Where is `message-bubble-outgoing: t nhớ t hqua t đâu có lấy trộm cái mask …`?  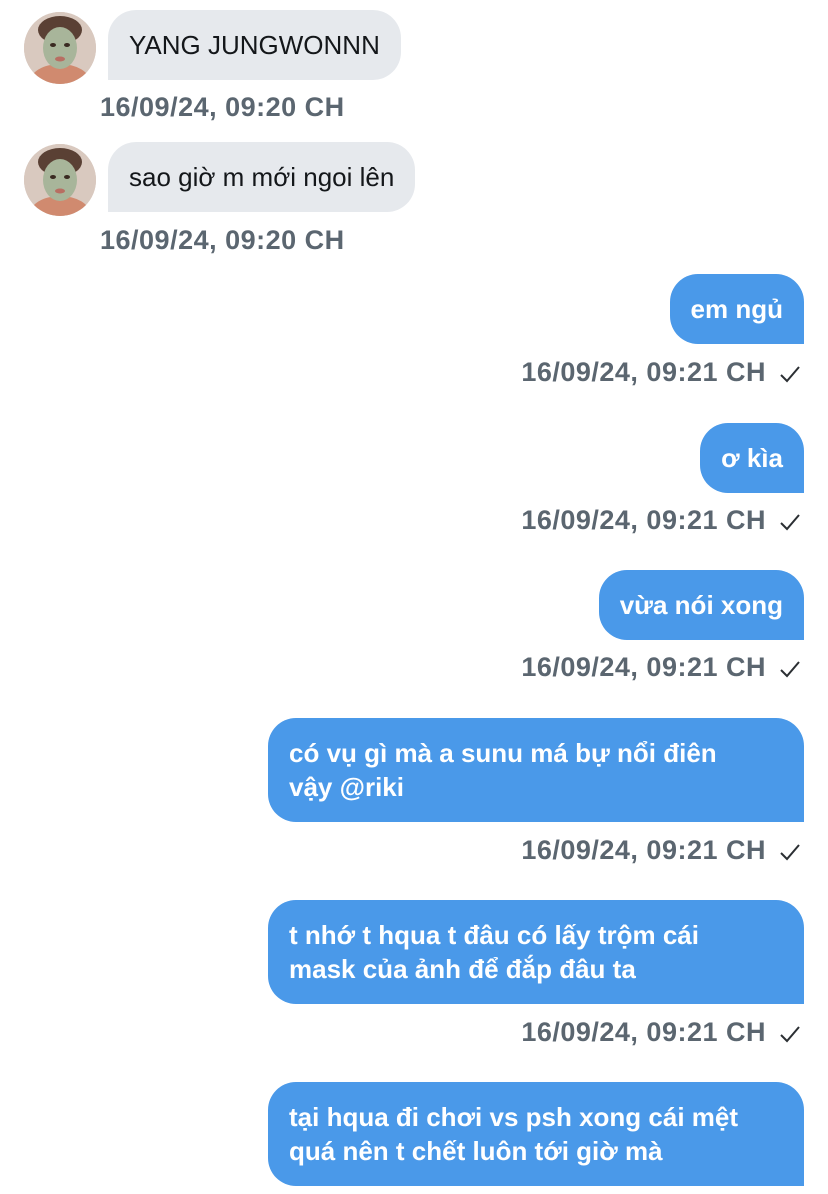
message-bubble-outgoing: t nhớ t hqua t đâu có lấy trộm cái mask … is located at coordinates (536, 952).